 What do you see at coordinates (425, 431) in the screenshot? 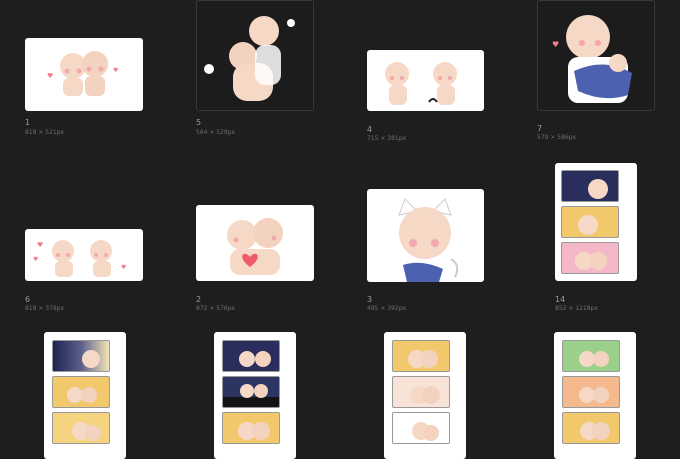
I see `chibi-cuddle` at bounding box center [425, 431].